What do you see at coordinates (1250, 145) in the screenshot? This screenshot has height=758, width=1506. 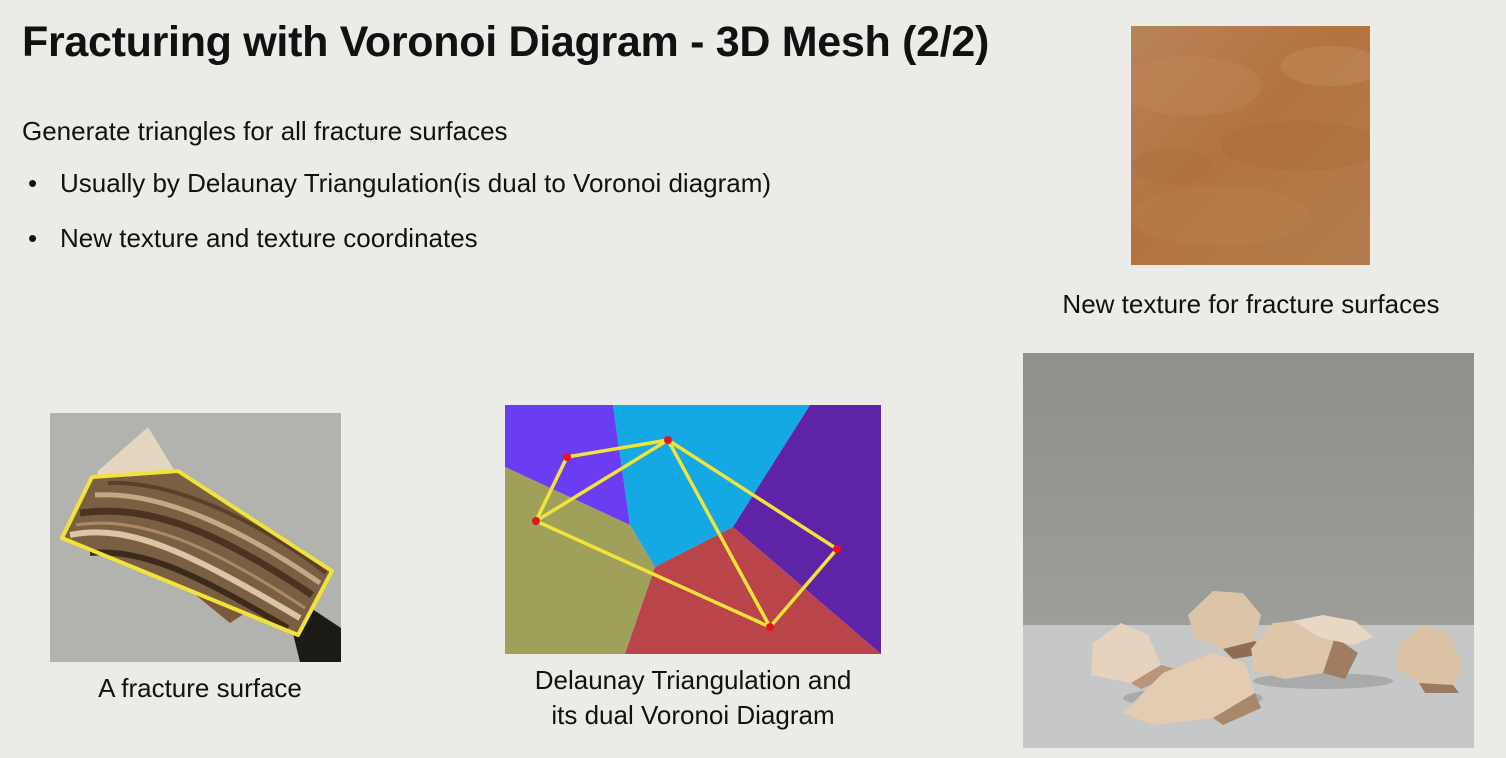 I see `fracture-texture-image` at bounding box center [1250, 145].